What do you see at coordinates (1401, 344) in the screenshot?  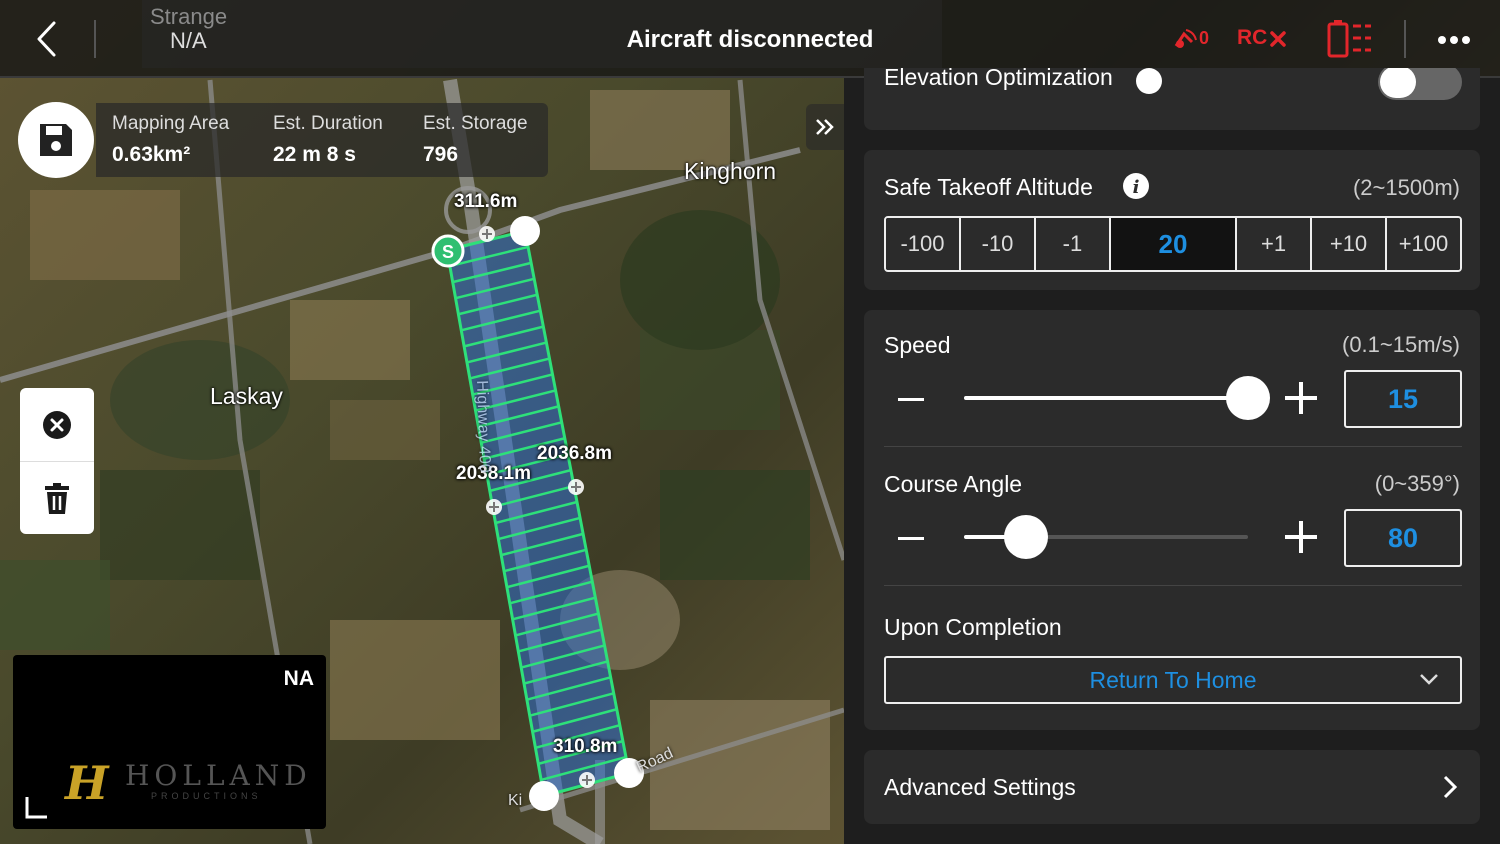 I see `speed-range: (0.1~15m/s)` at bounding box center [1401, 344].